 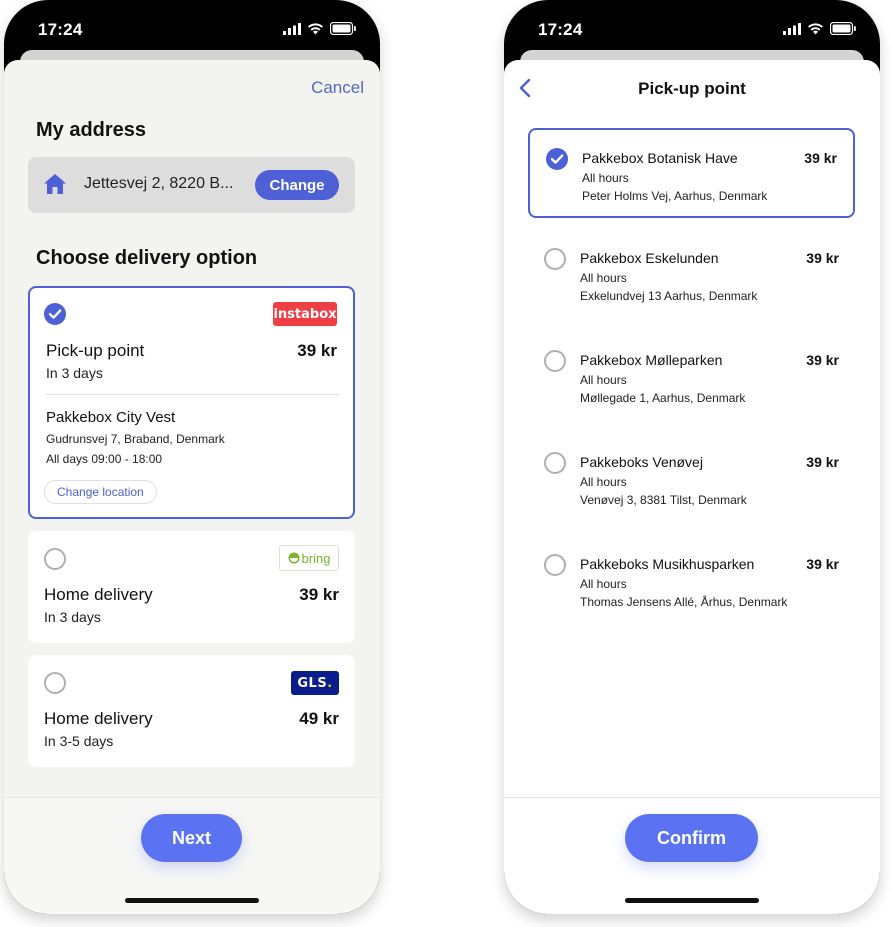 I want to click on address-field: Jettesvej 2, 8220 B... Change, so click(x=191, y=185).